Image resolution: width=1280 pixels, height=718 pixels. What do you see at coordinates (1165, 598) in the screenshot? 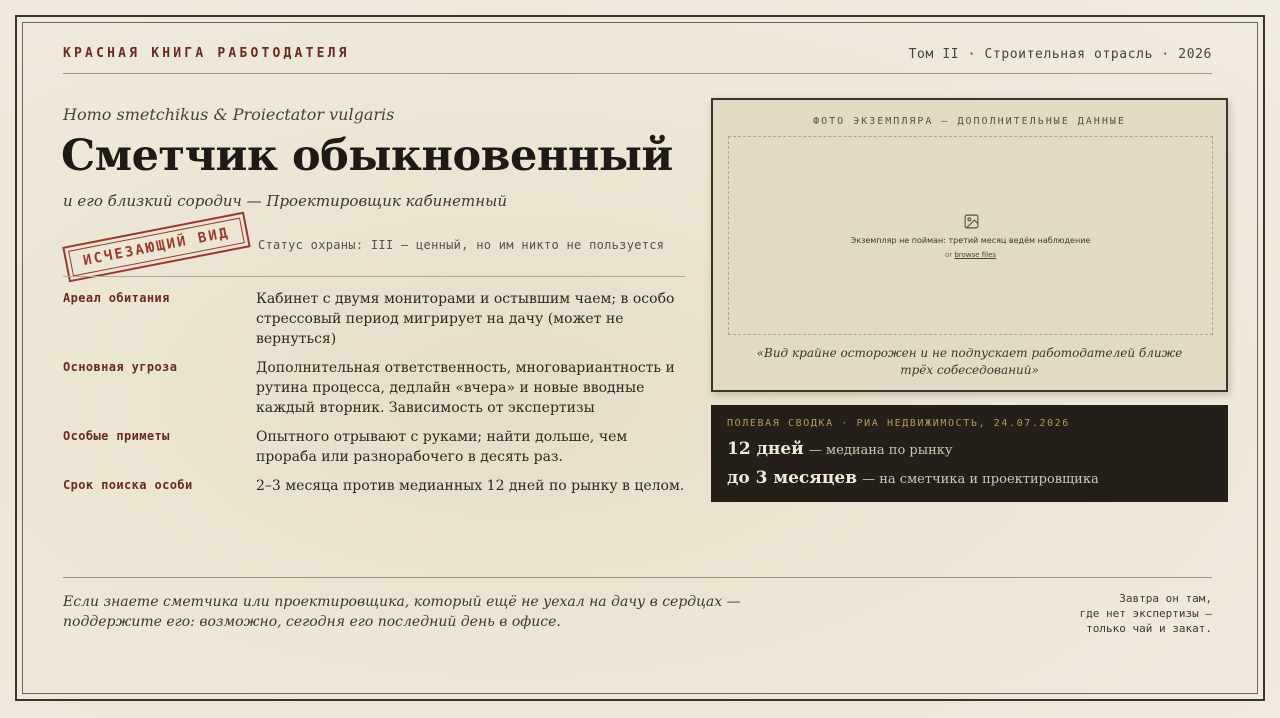
I see `footer-verse-line: Завтра он там,` at bounding box center [1165, 598].